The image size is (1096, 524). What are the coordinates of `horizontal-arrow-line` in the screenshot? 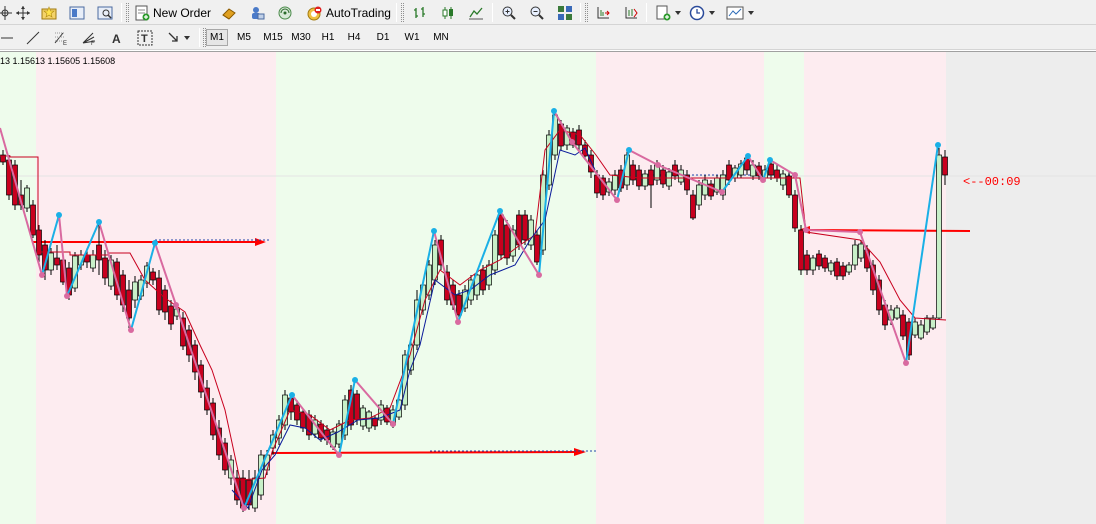 It's located at (426, 452).